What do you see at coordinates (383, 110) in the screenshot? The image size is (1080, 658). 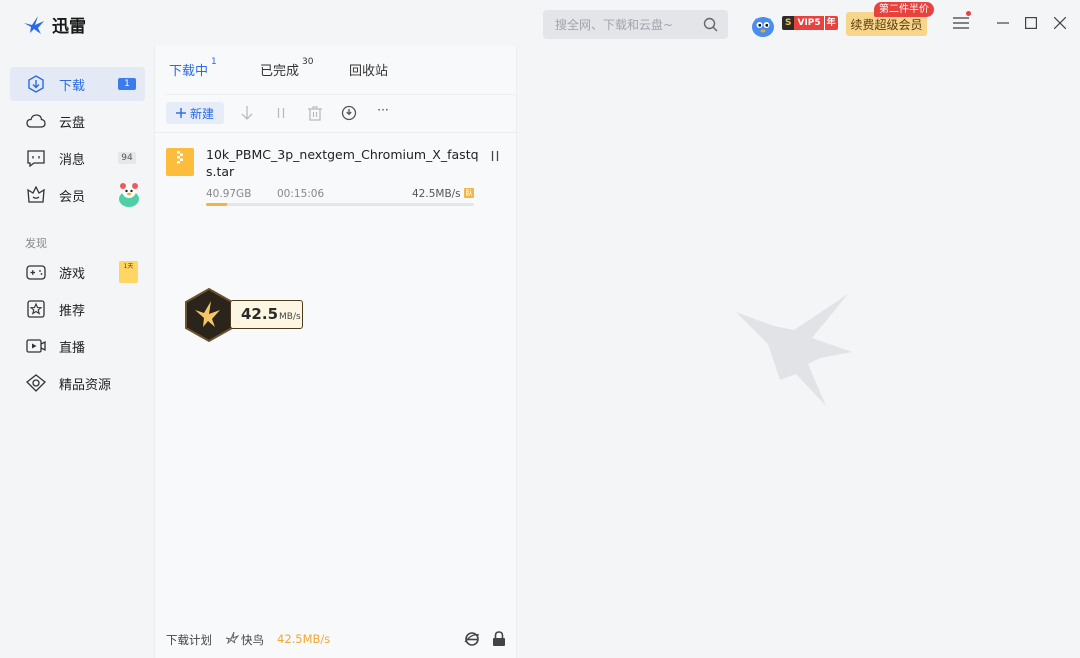 I see `more-button: ···` at bounding box center [383, 110].